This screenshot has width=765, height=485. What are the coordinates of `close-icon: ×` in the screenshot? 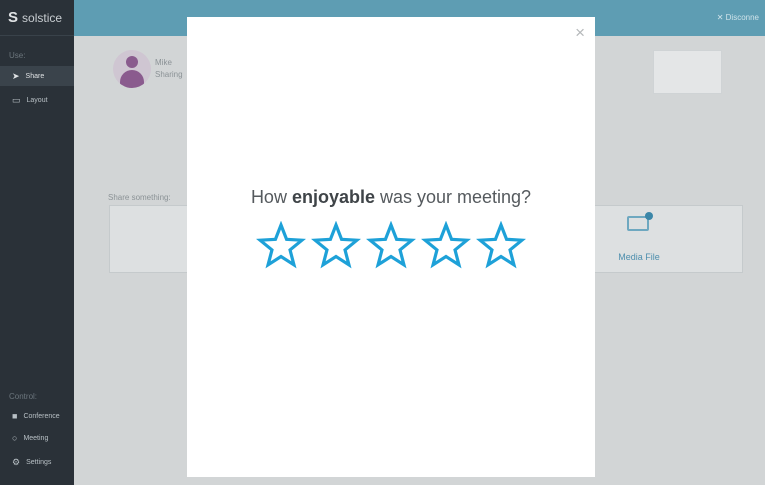 It's located at (580, 33).